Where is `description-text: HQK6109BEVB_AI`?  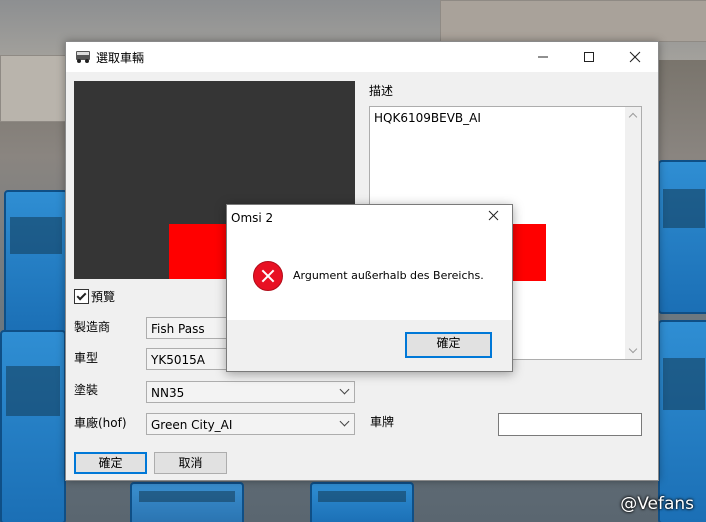 description-text: HQK6109BEVB_AI is located at coordinates (427, 118).